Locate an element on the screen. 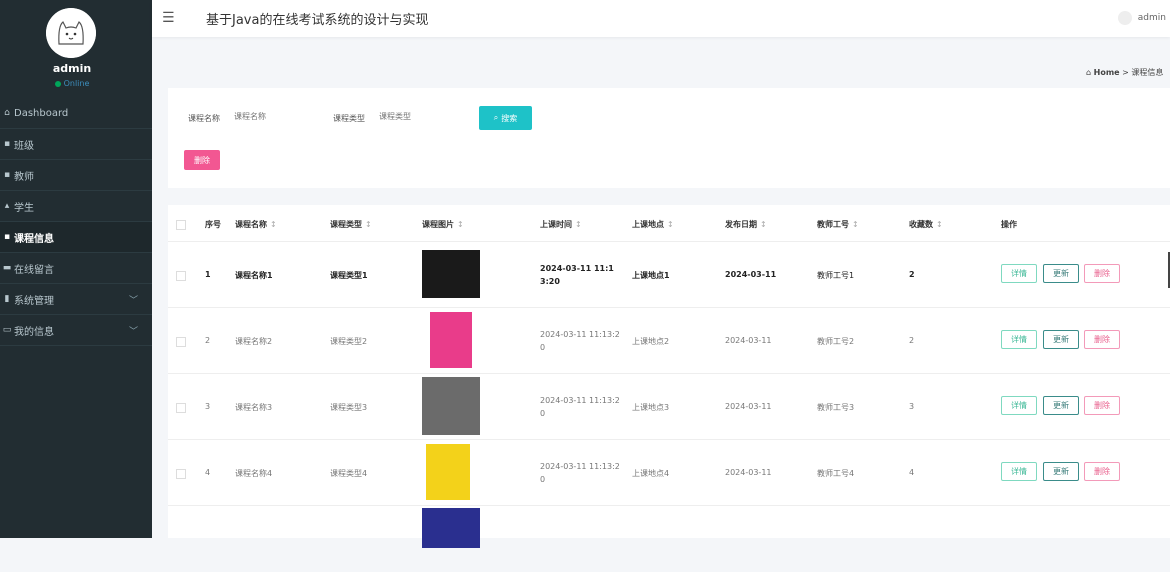 This screenshot has height=572, width=1170. col-time-label: 上课时间 is located at coordinates (556, 224).